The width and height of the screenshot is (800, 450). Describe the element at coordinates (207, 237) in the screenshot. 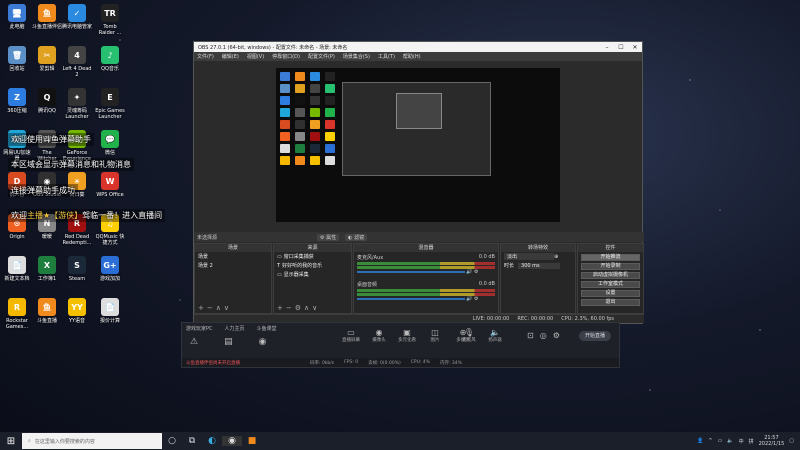

I see `no-source-label: 未选择源` at that location.